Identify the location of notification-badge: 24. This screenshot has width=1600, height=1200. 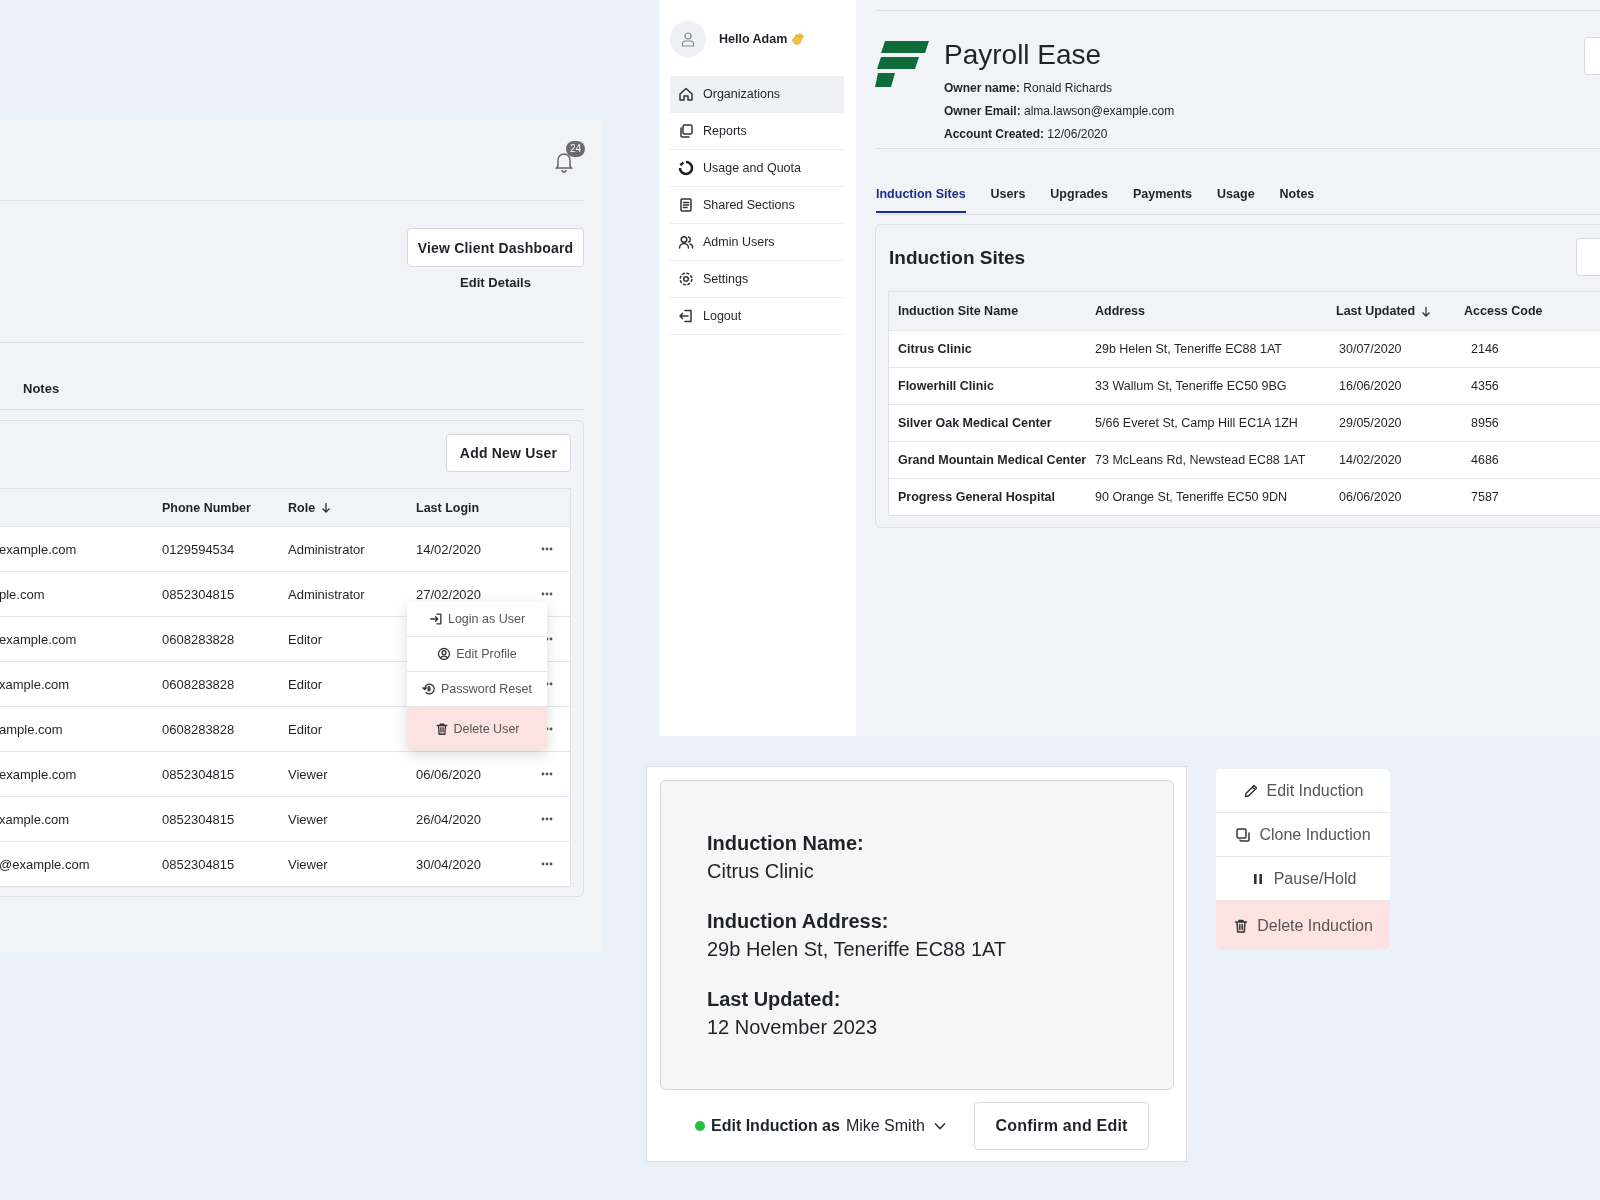
(576, 149).